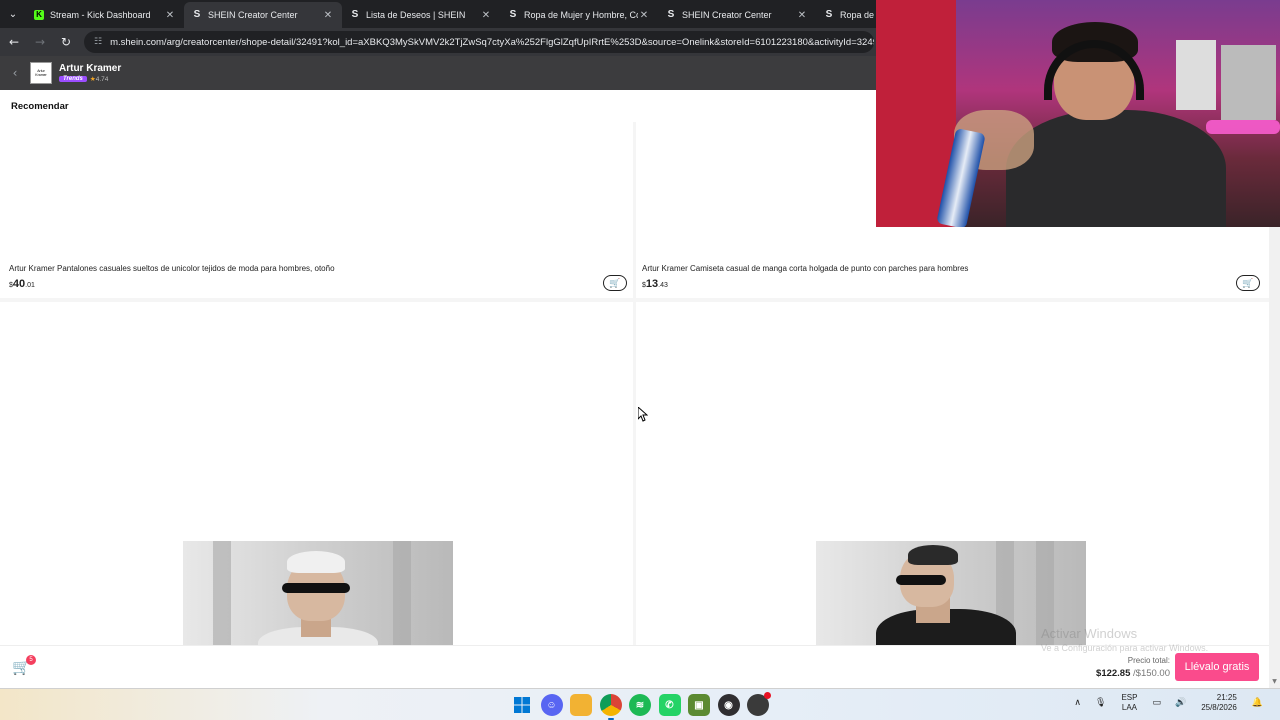  I want to click on recording-app-icon, so click(759, 704).